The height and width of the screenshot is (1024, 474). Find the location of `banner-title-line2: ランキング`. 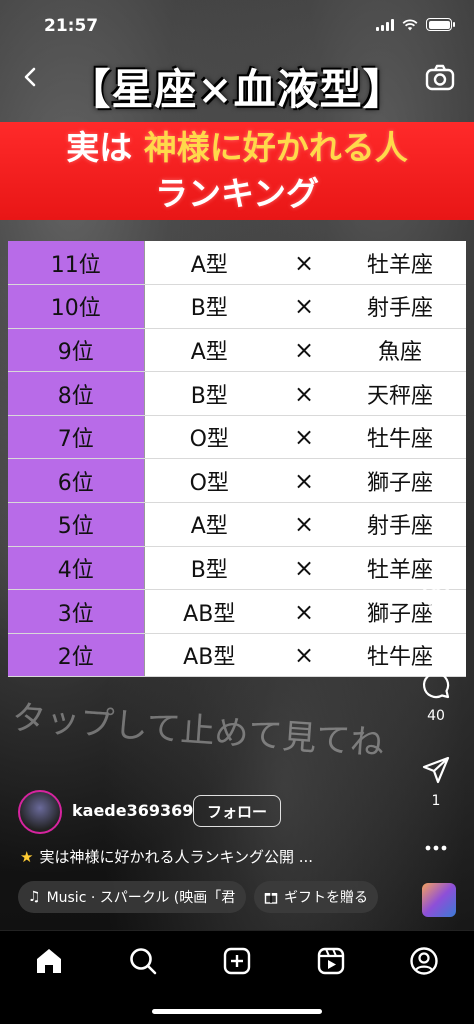

banner-title-line2: ランキング is located at coordinates (236, 193).